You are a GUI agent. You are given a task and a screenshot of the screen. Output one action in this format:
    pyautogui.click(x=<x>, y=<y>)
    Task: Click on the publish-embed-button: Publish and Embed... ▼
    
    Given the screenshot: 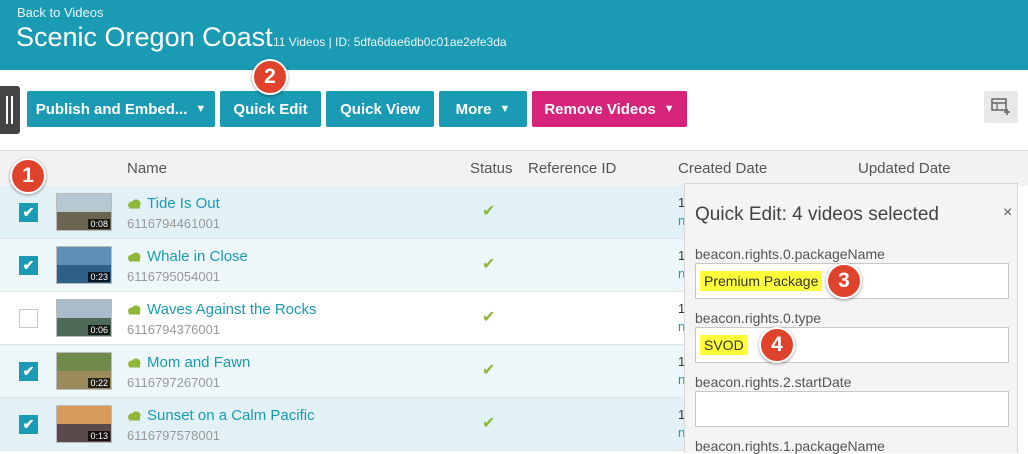 What is the action you would take?
    pyautogui.click(x=121, y=109)
    